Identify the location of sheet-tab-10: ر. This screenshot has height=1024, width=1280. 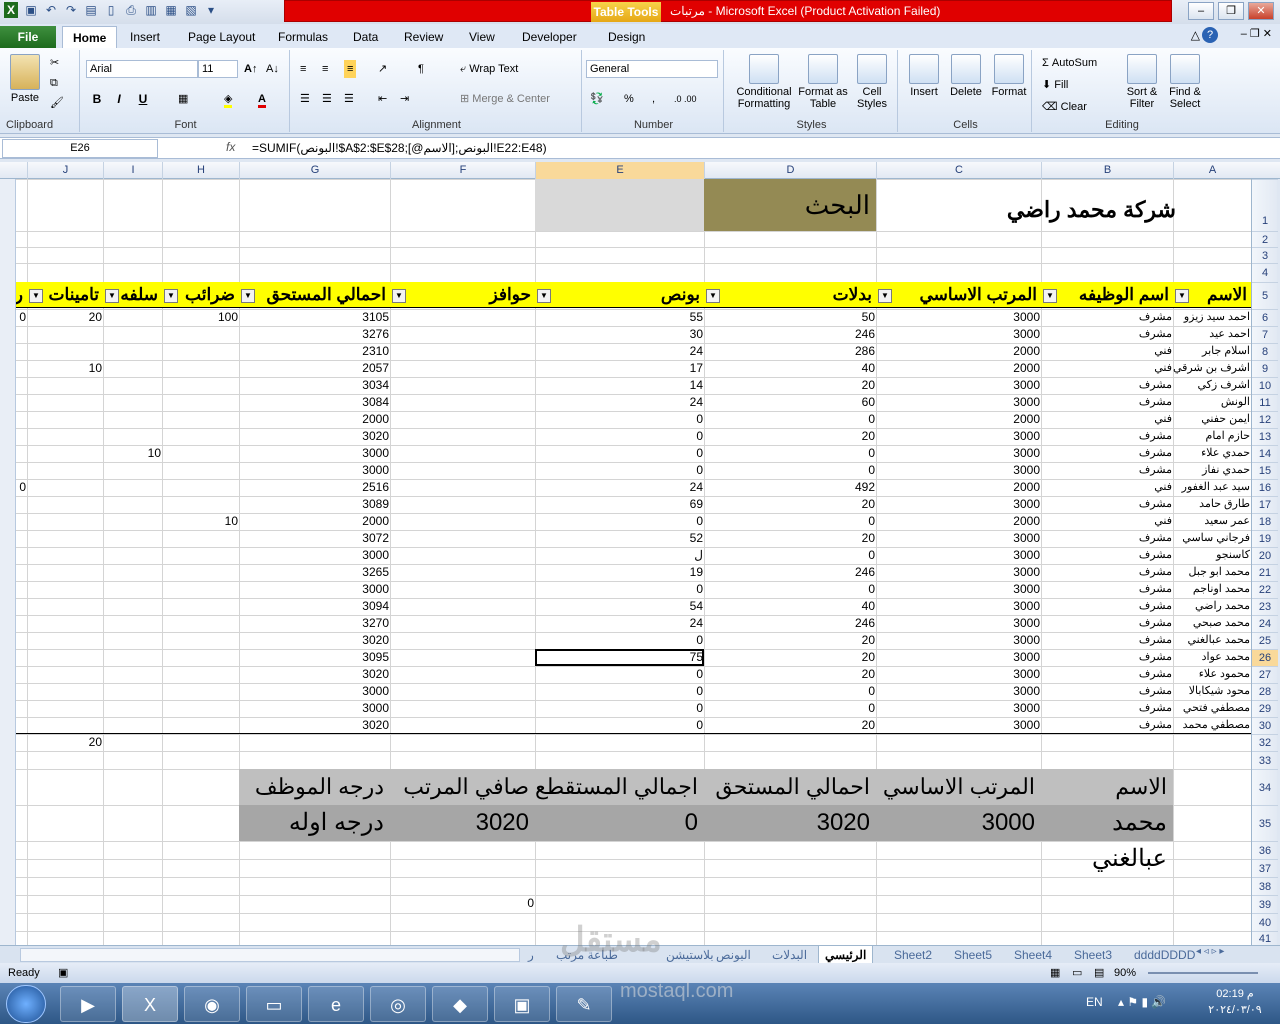
(531, 955).